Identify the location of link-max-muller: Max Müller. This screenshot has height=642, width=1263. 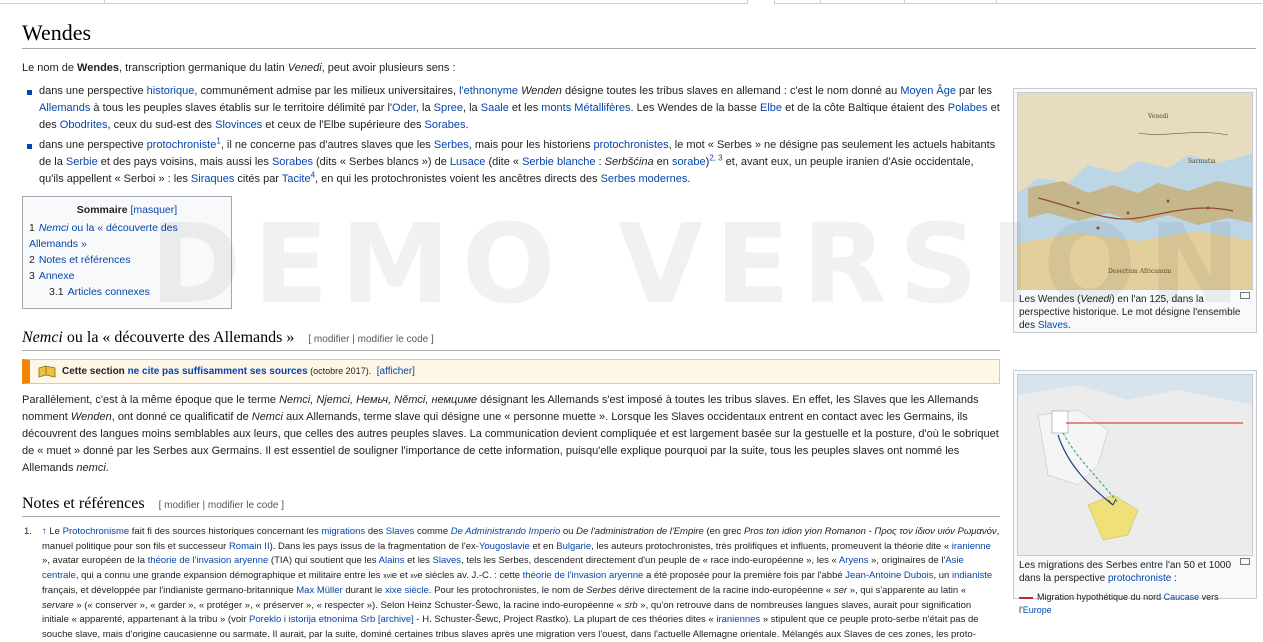
(319, 590).